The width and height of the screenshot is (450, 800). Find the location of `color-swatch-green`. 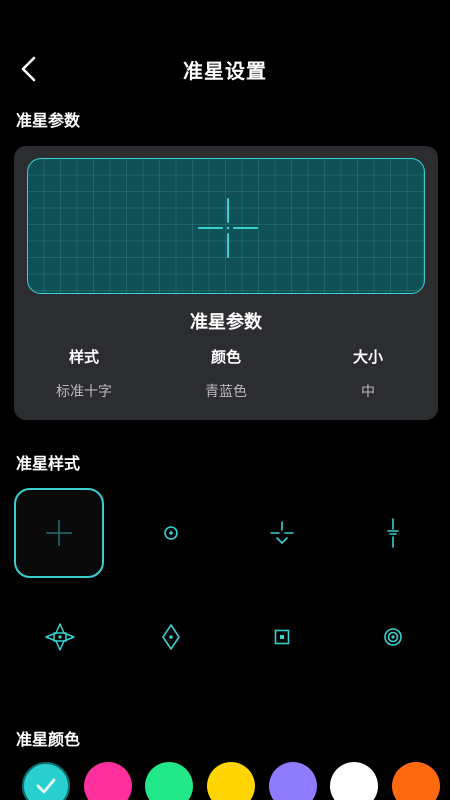

color-swatch-green is located at coordinates (169, 781).